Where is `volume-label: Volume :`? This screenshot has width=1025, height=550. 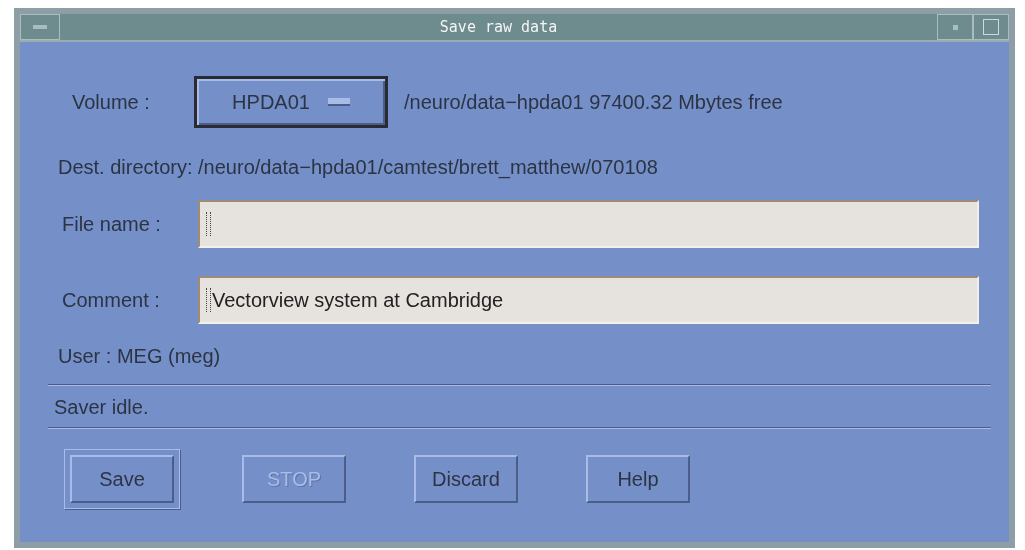 volume-label: Volume : is located at coordinates (111, 102).